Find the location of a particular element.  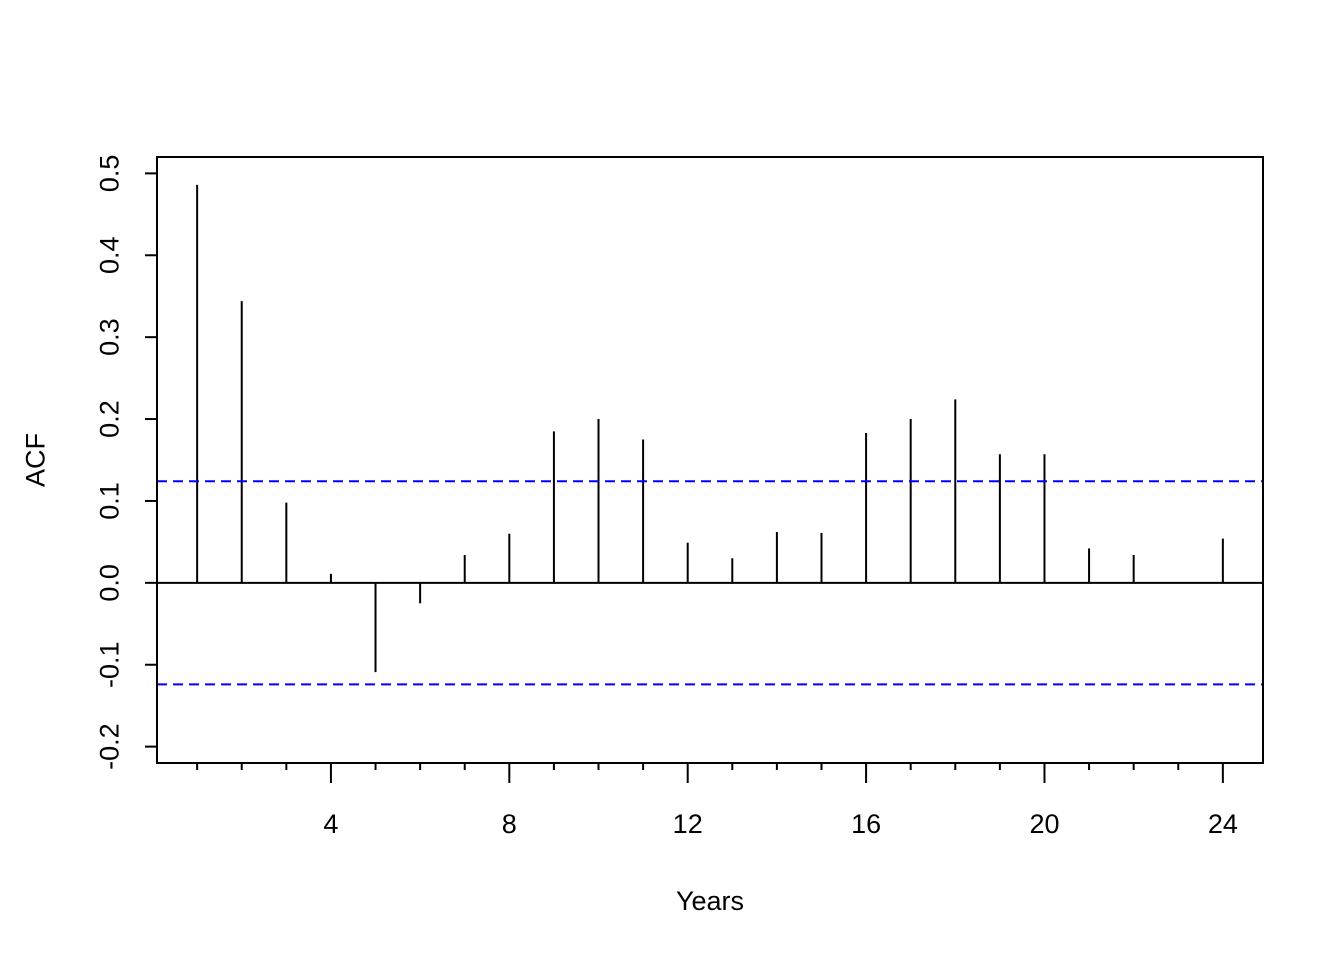

y-axis-title: ACF is located at coordinates (35, 460).